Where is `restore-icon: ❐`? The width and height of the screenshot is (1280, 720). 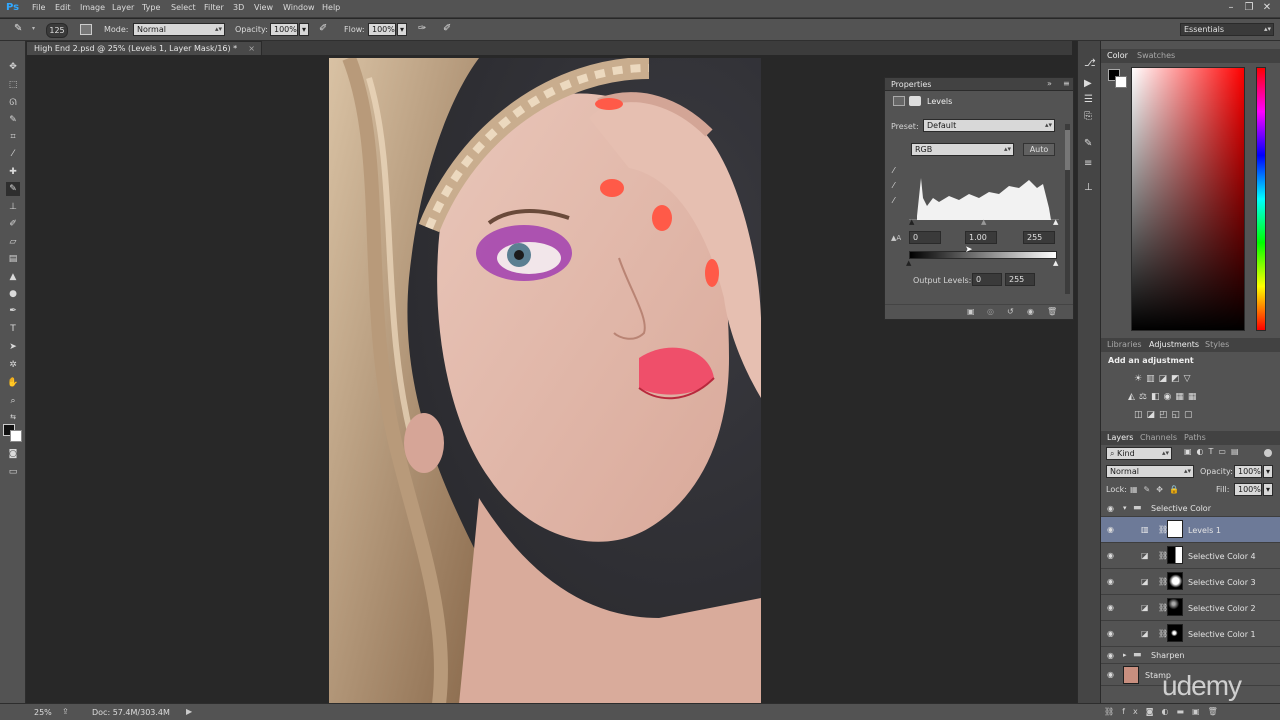 restore-icon: ❐ is located at coordinates (1249, 8).